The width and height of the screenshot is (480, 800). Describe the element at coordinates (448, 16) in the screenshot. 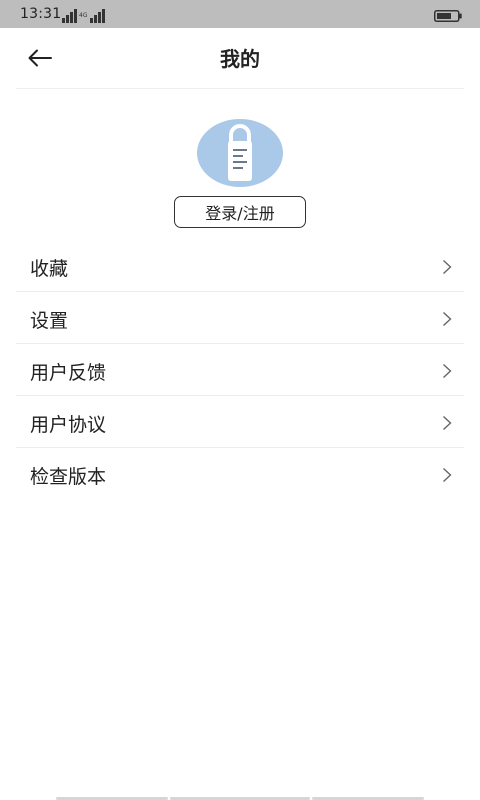

I see `battery-icon` at that location.